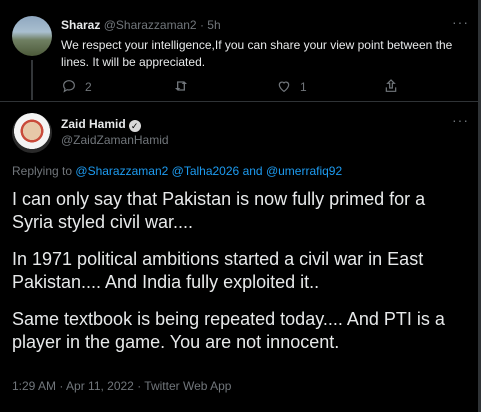  I want to click on tweet1-more-icon: ···, so click(460, 22).